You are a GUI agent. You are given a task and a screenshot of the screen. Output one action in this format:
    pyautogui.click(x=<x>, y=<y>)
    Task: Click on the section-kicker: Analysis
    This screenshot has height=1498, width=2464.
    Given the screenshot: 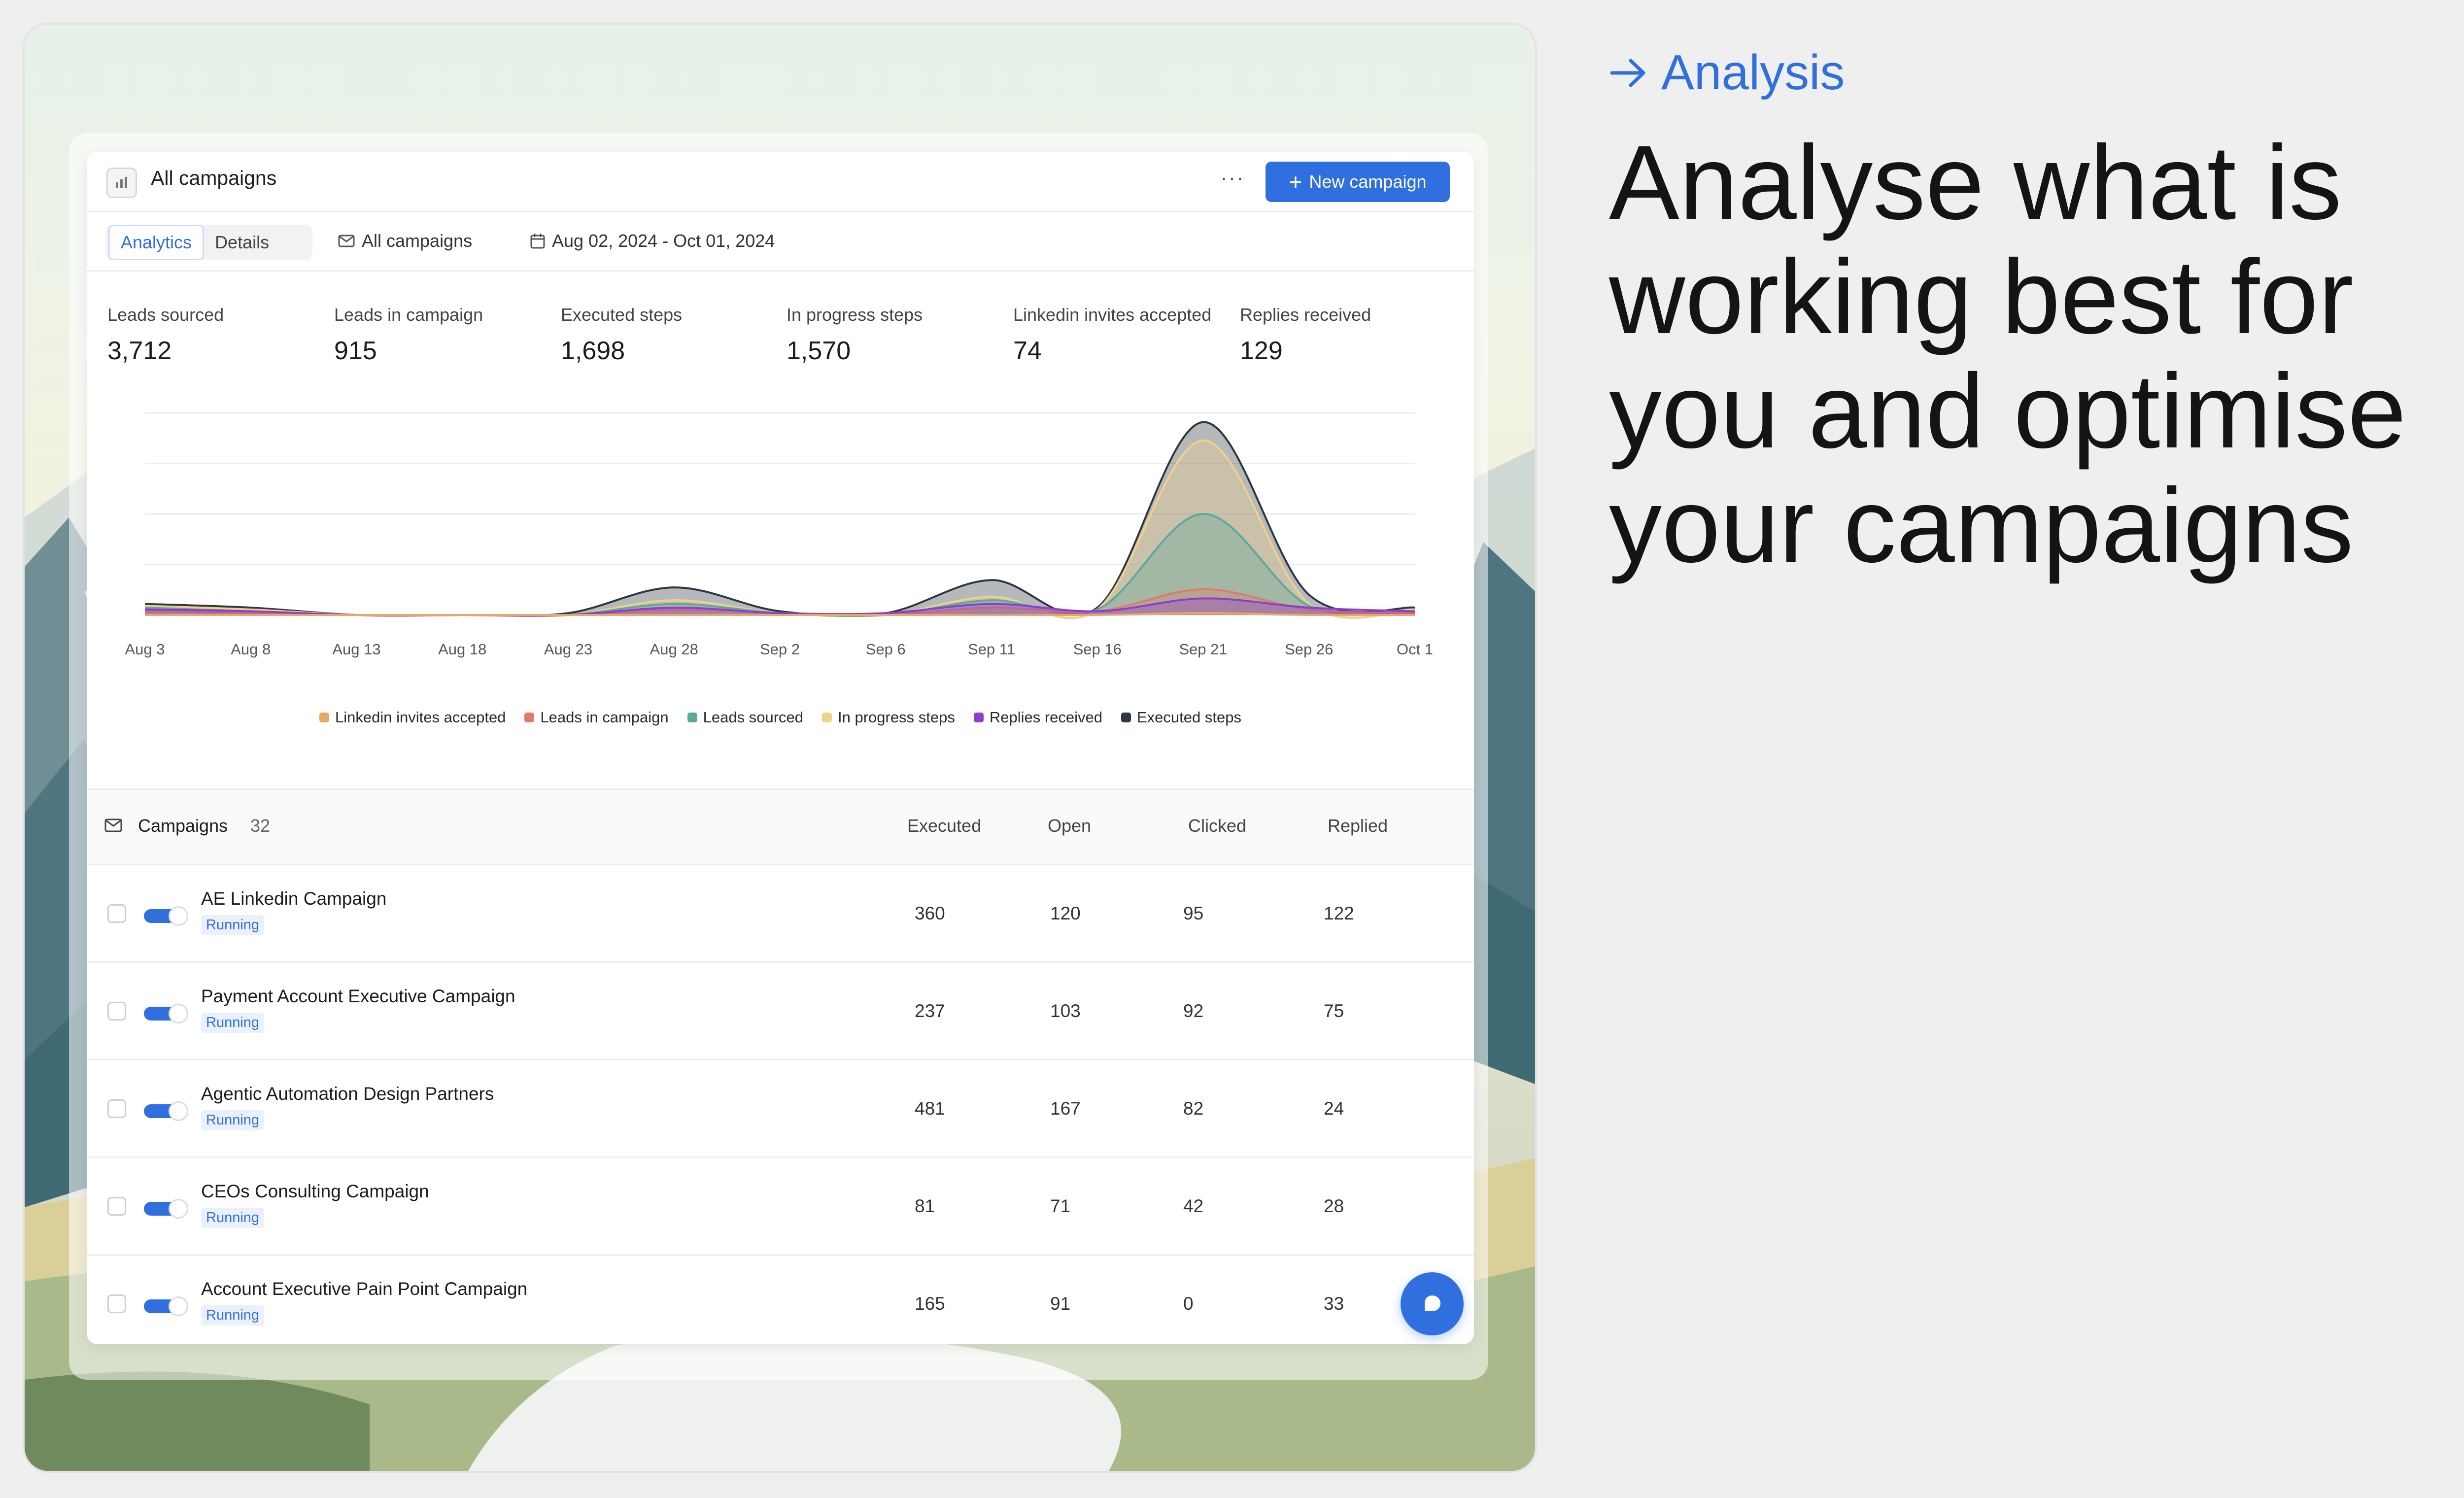 What is the action you would take?
    pyautogui.click(x=1727, y=72)
    